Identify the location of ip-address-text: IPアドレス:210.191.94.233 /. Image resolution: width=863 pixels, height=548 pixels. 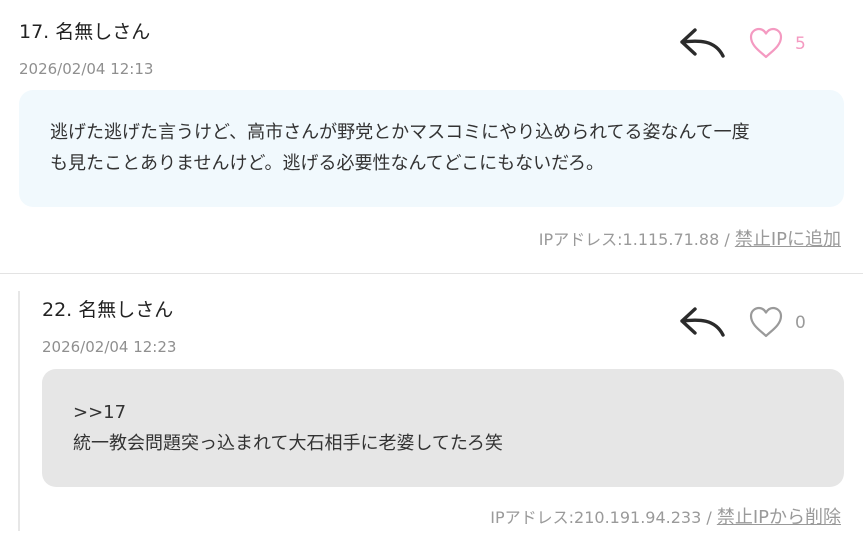
(603, 517).